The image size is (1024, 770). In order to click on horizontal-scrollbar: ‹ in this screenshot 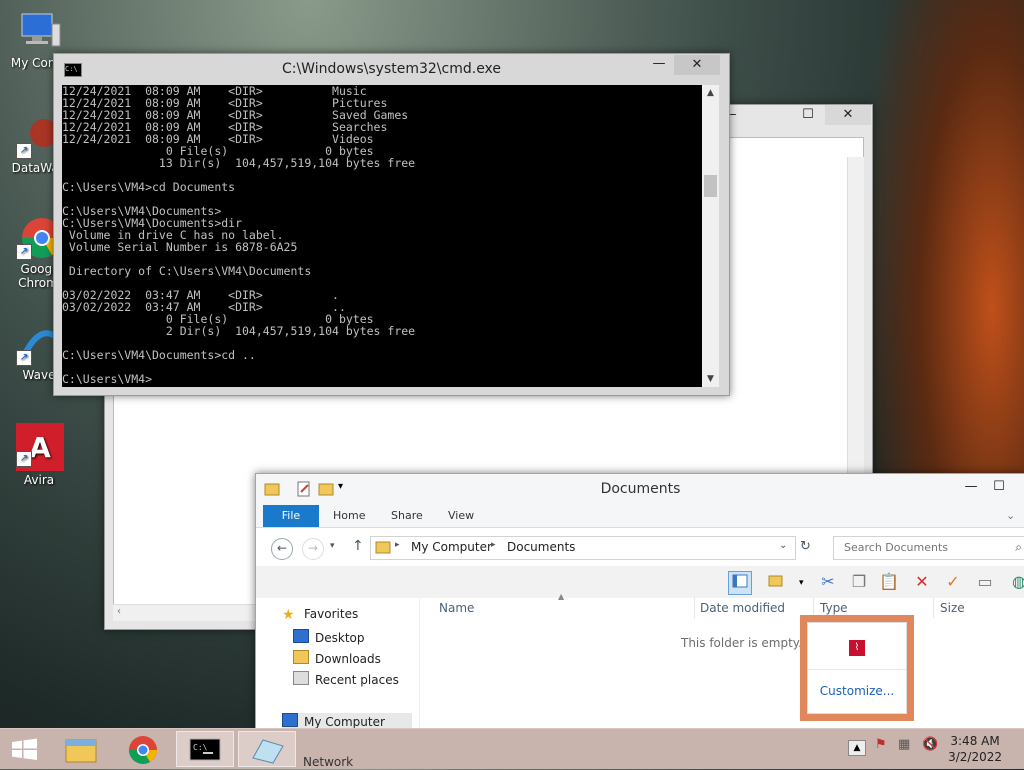, I will do `click(188, 612)`.